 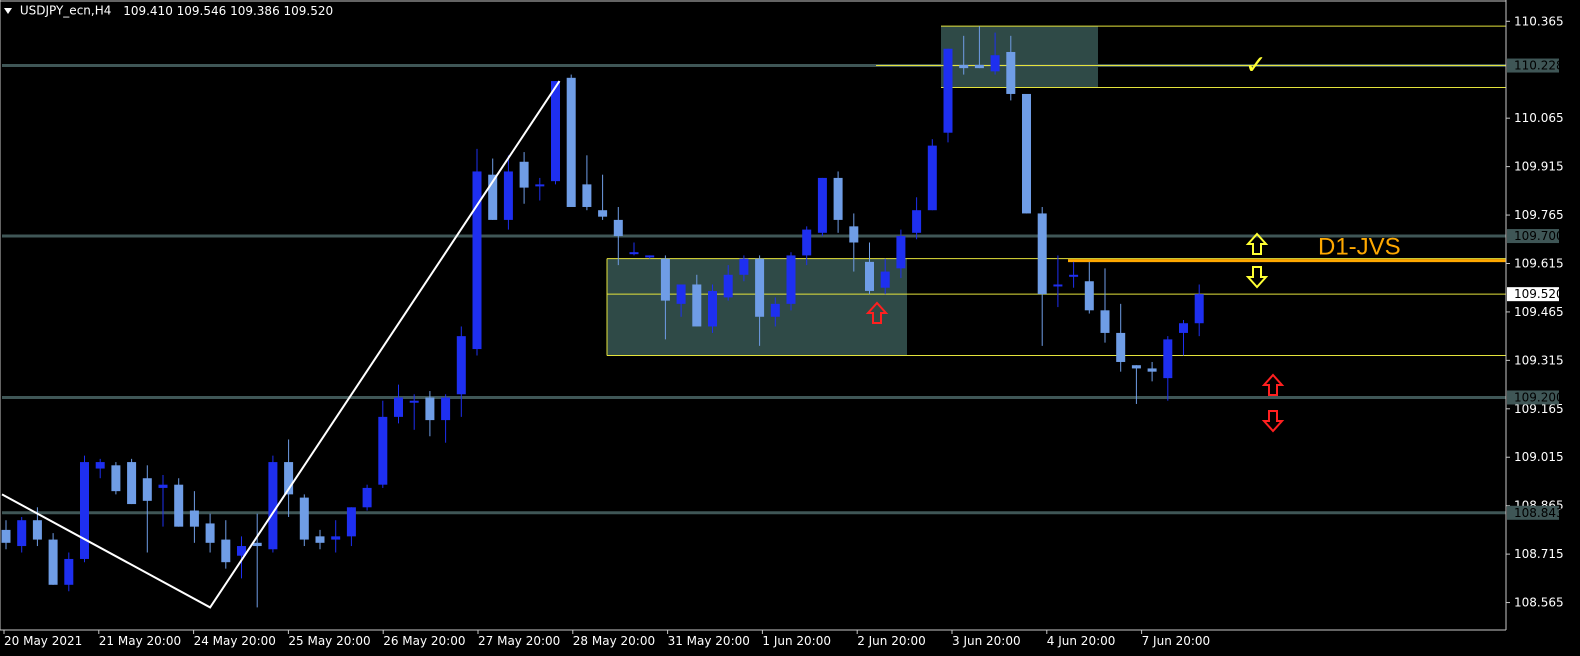 What do you see at coordinates (796, 641) in the screenshot?
I see `x-tick-label-8: 1 Jun 20:00` at bounding box center [796, 641].